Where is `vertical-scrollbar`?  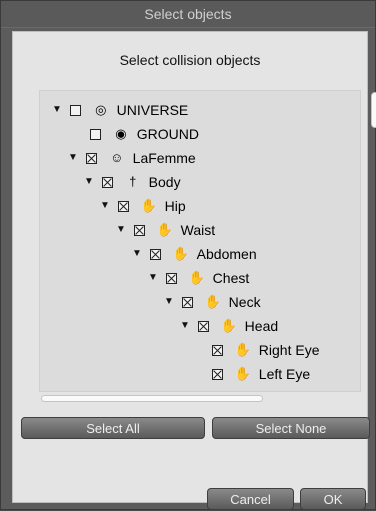
vertical-scrollbar is located at coordinates (372, 240).